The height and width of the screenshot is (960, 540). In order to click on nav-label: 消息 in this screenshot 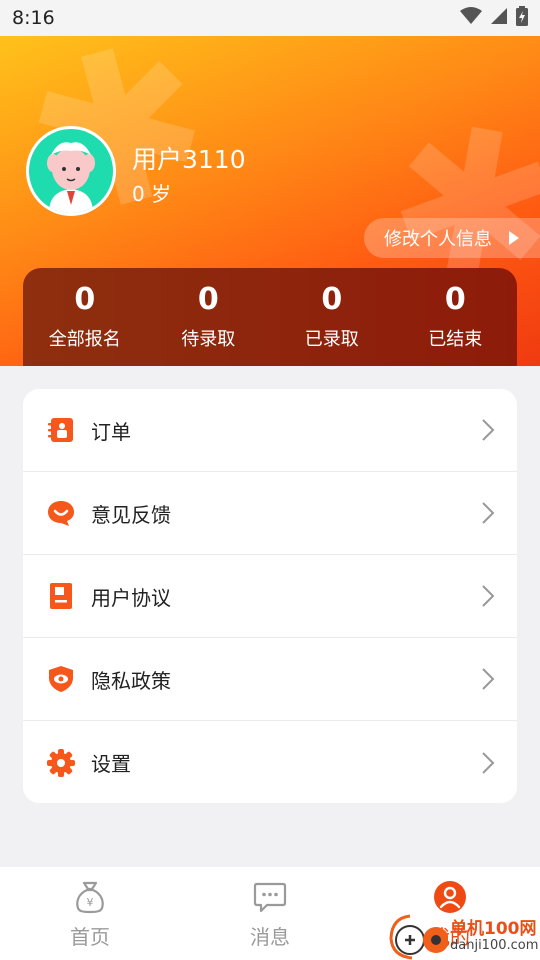, I will do `click(270, 937)`.